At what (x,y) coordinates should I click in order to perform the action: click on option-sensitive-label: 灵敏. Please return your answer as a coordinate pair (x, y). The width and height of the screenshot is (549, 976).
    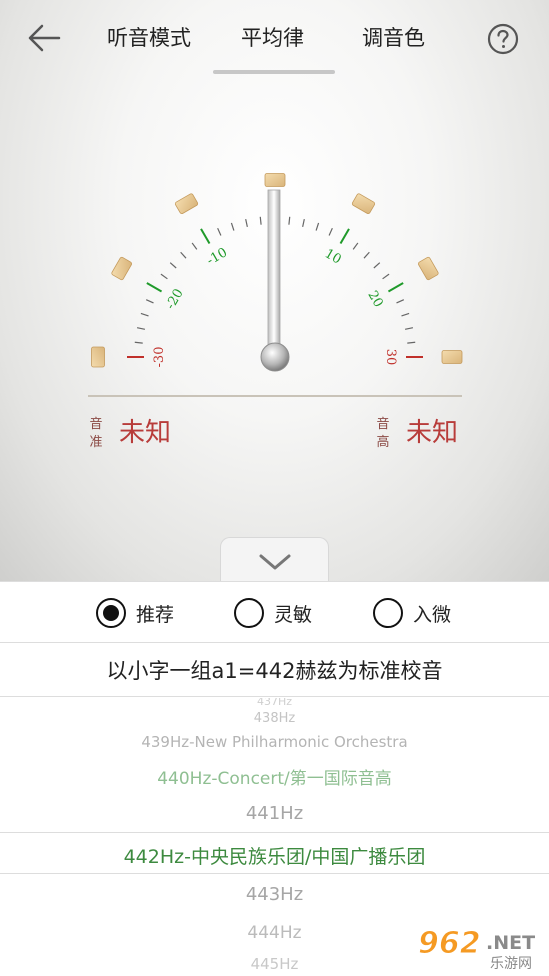
    Looking at the image, I should click on (293, 614).